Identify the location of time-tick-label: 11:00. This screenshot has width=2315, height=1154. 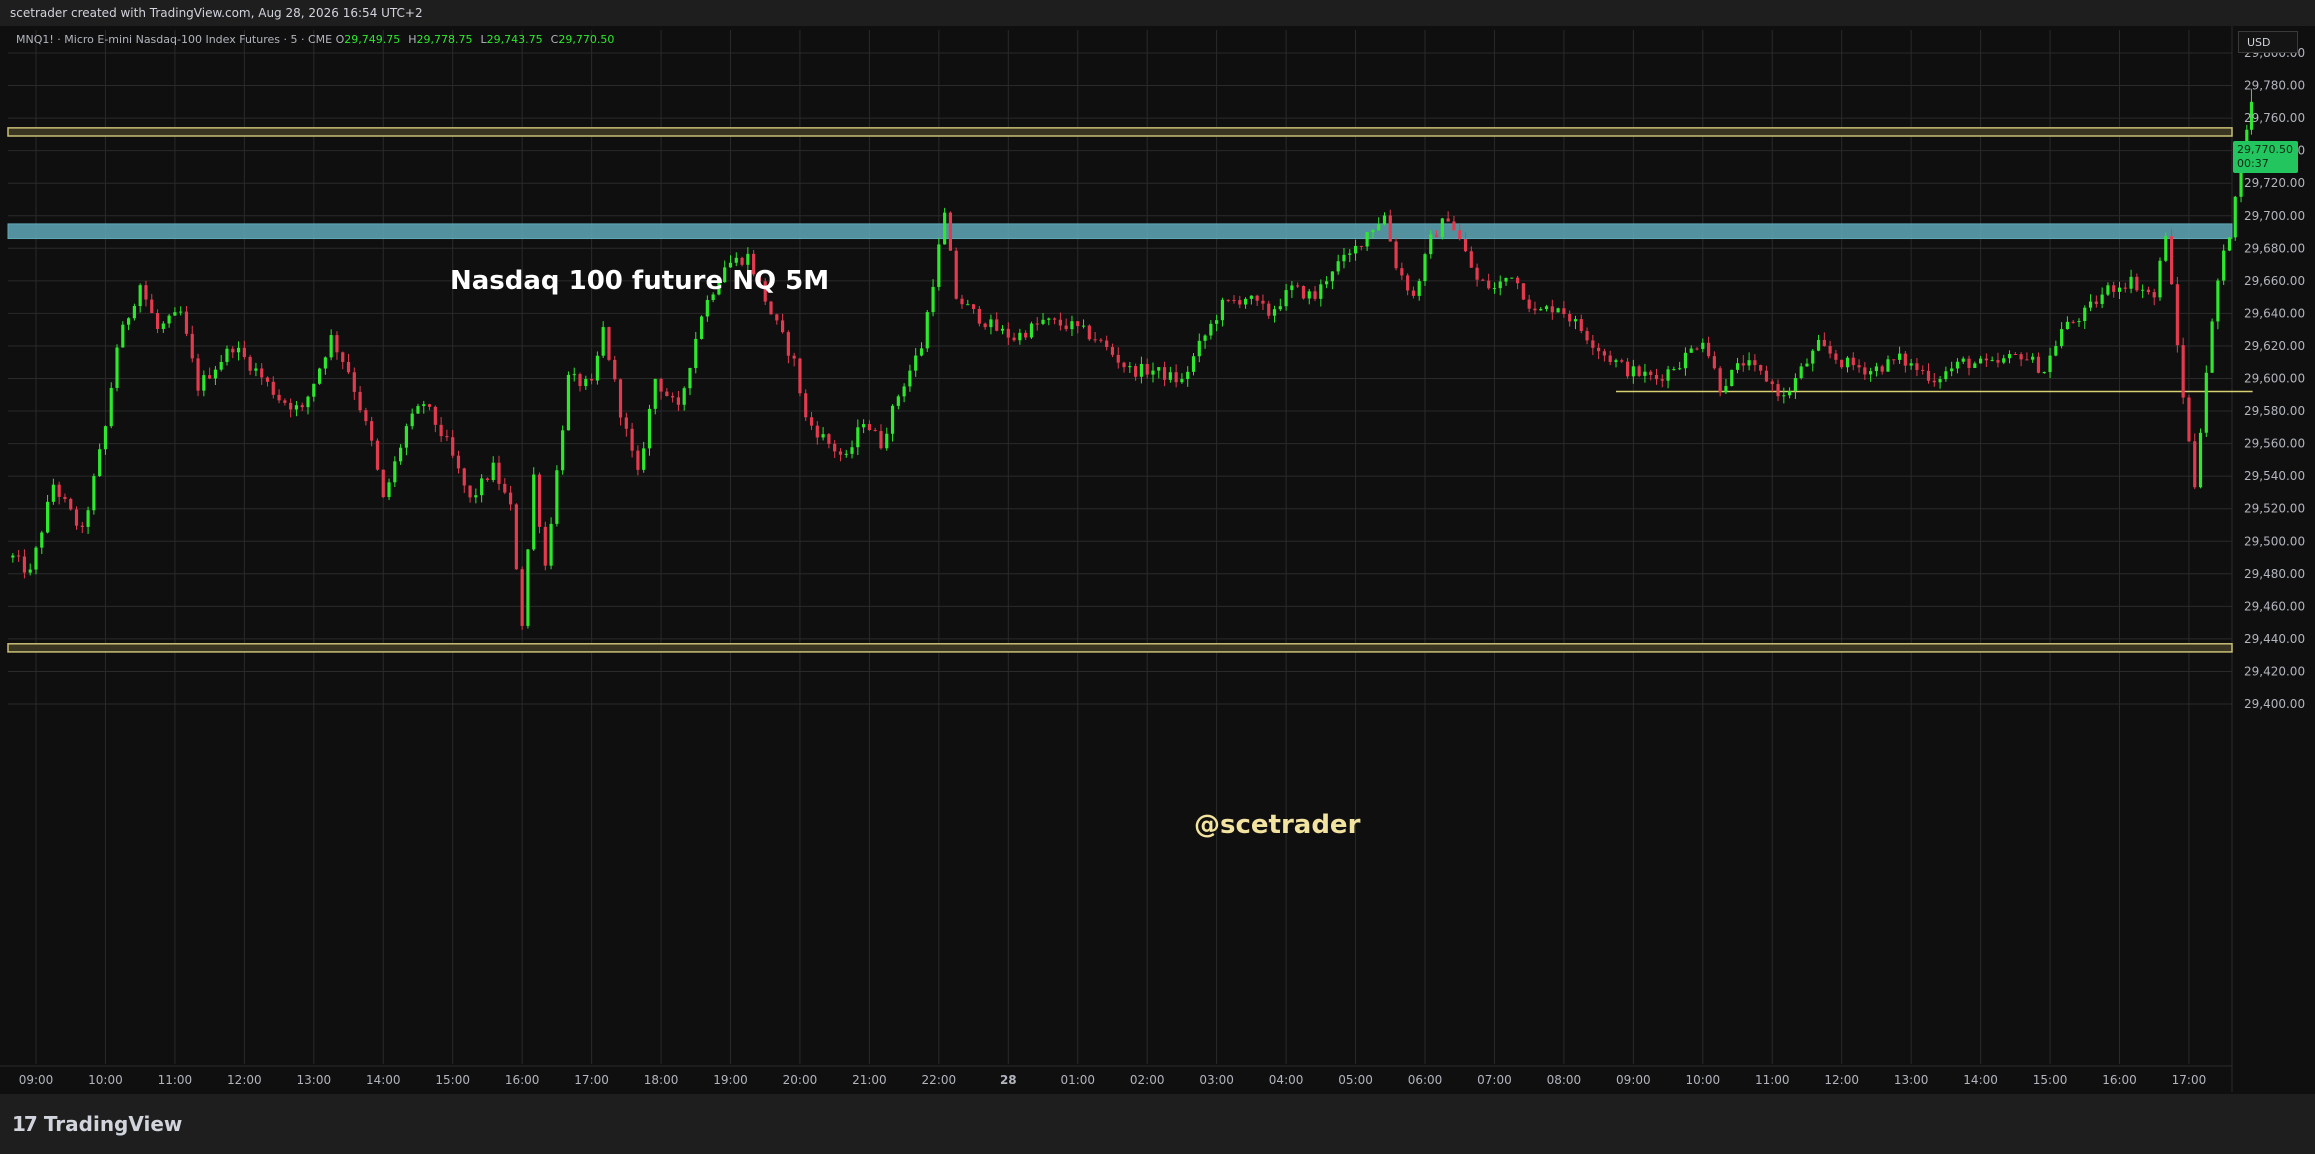
(175, 1080).